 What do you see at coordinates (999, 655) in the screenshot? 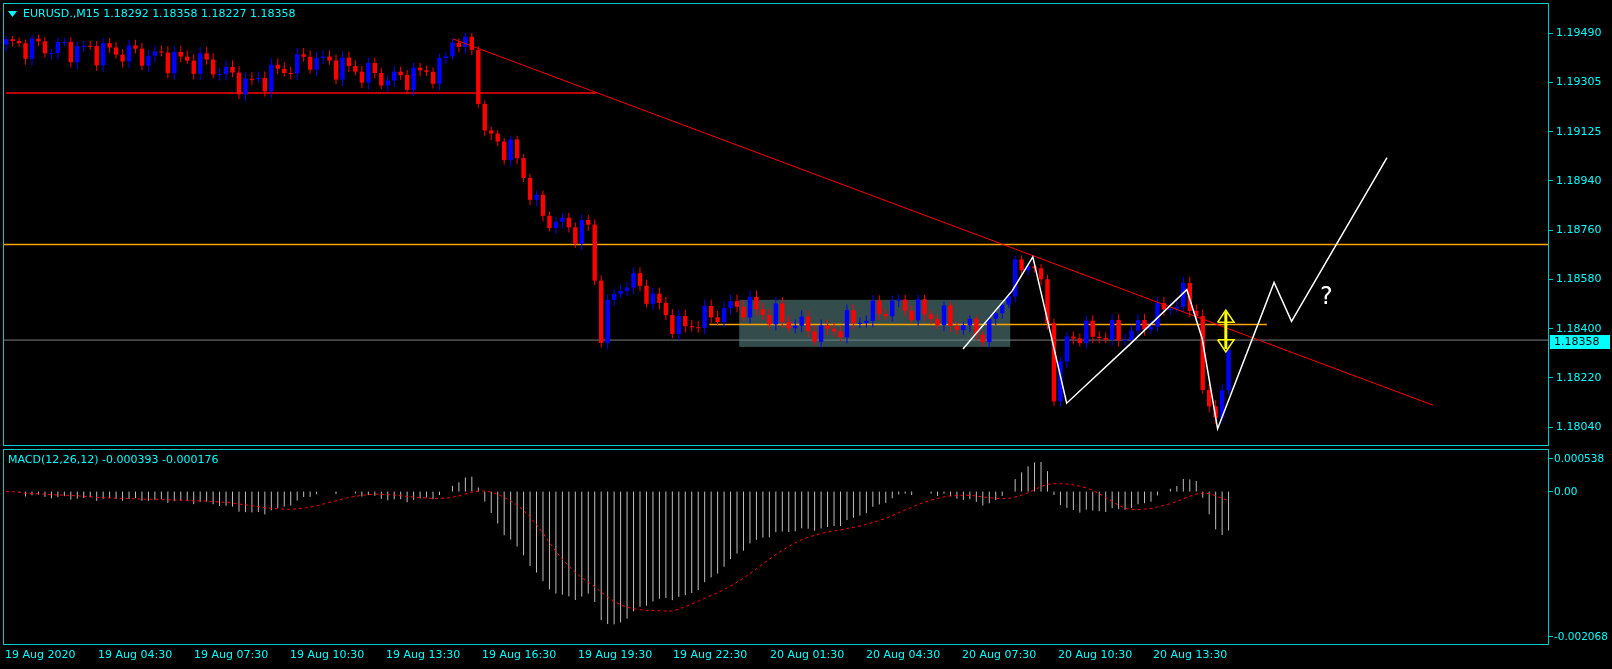
I see `time-label: 20 Aug 07:30` at bounding box center [999, 655].